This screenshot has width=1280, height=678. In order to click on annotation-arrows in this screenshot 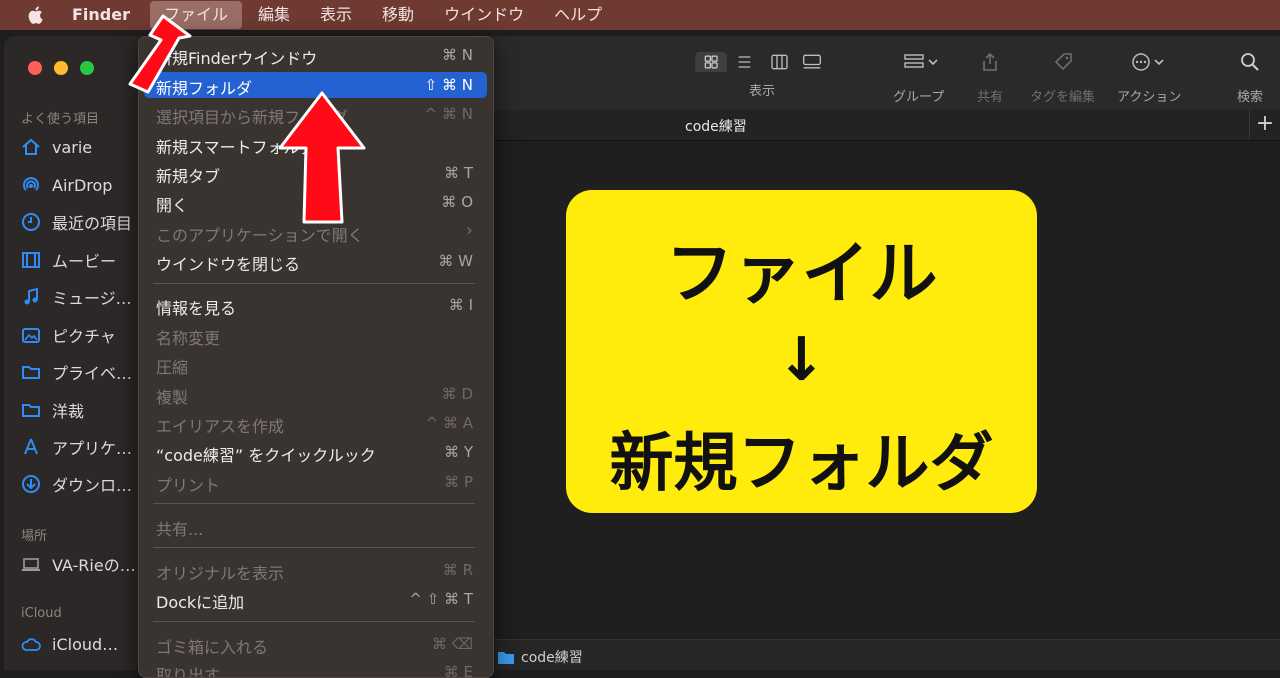, I will do `click(247, 119)`.